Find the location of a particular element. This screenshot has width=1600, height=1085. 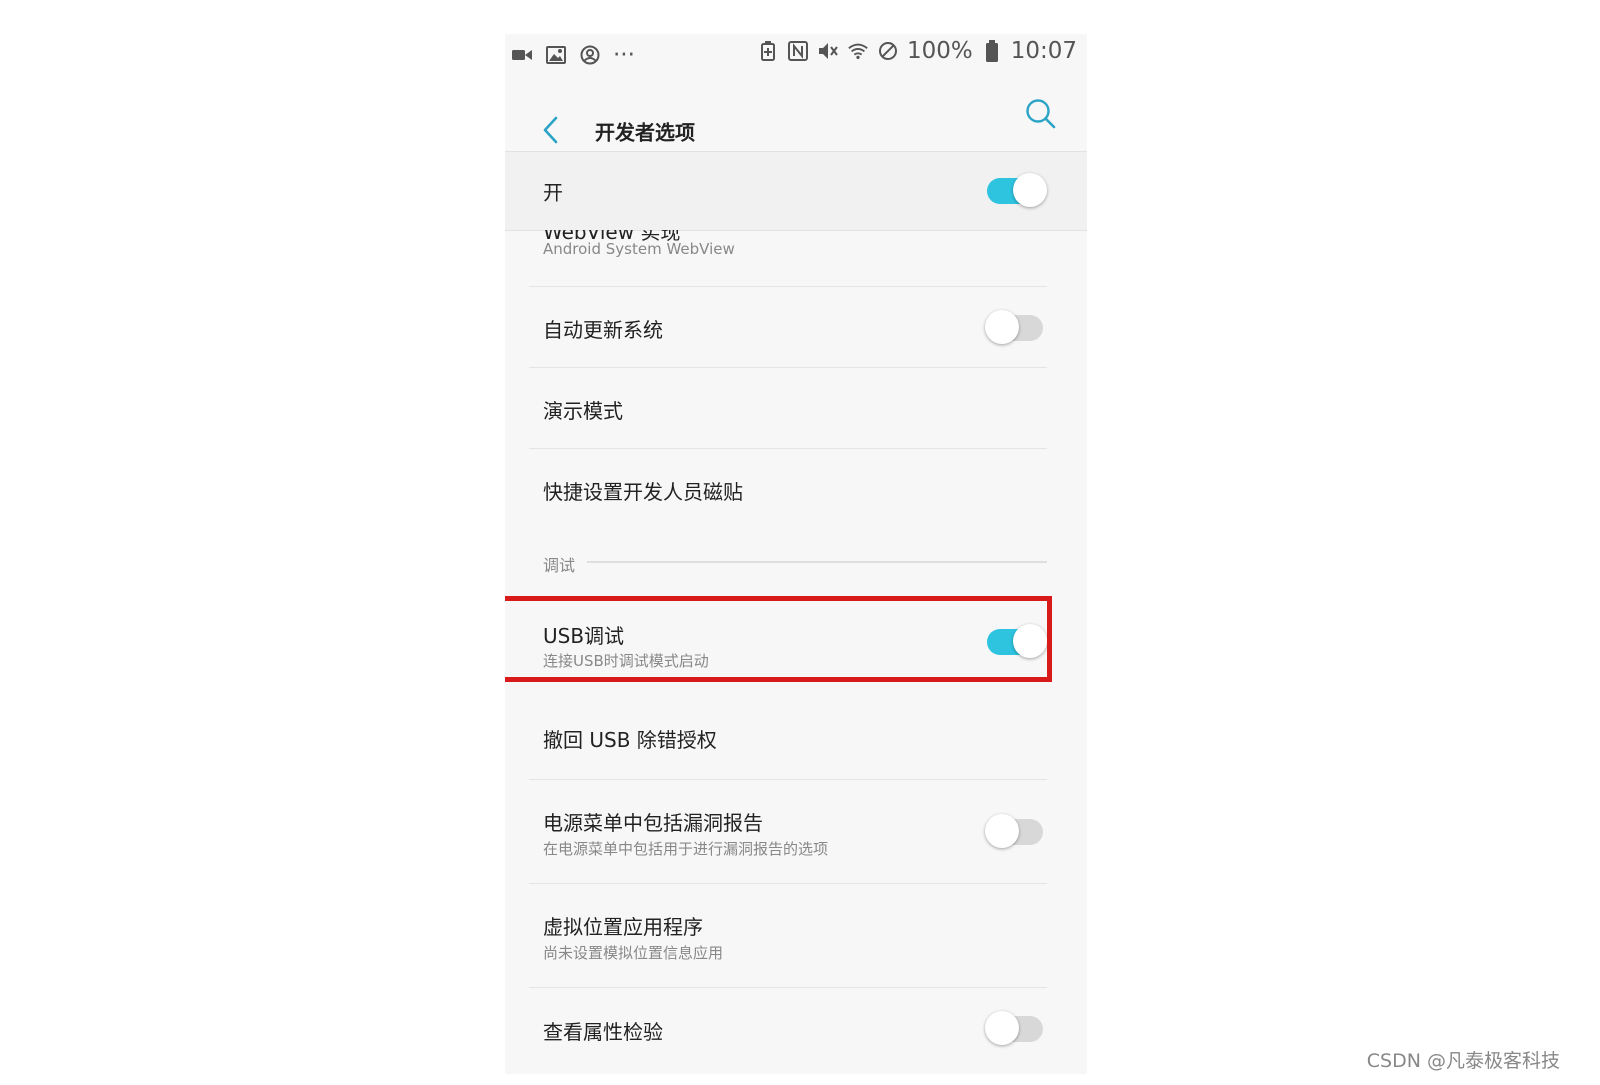

webview-subtitle: Android System WebView is located at coordinates (639, 249).